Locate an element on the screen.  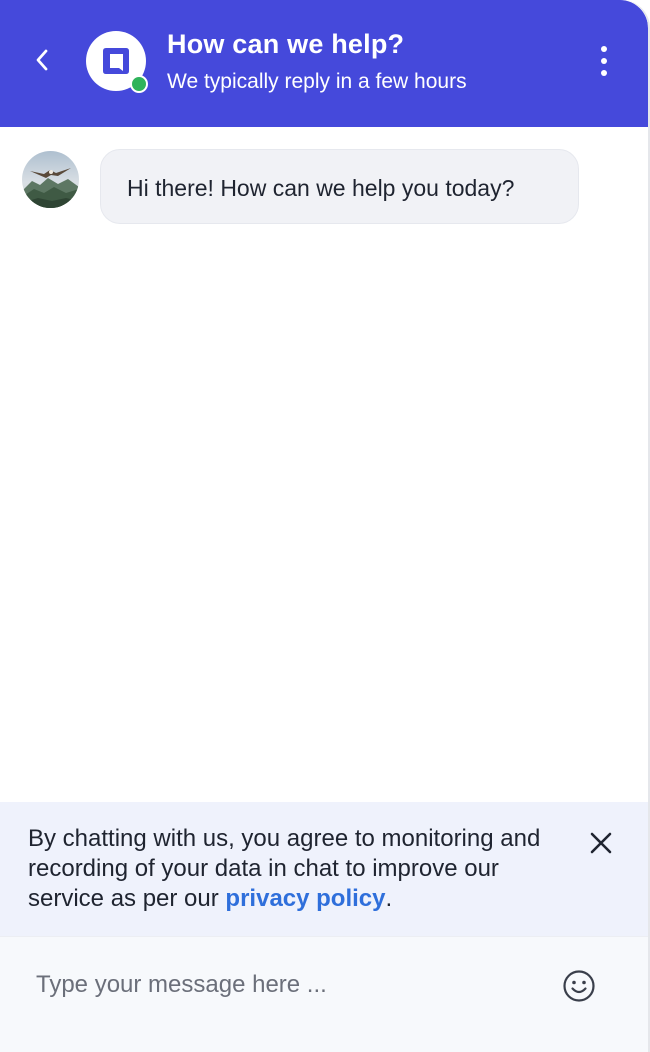
brand-logo is located at coordinates (117, 62).